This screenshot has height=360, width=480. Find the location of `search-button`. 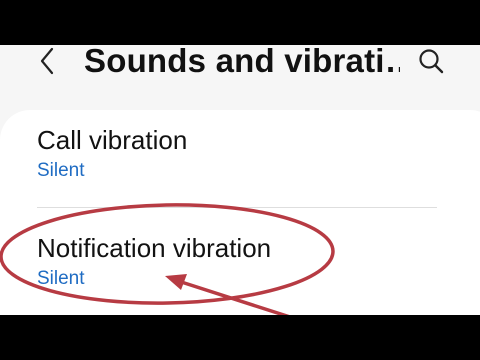

search-button is located at coordinates (431, 61).